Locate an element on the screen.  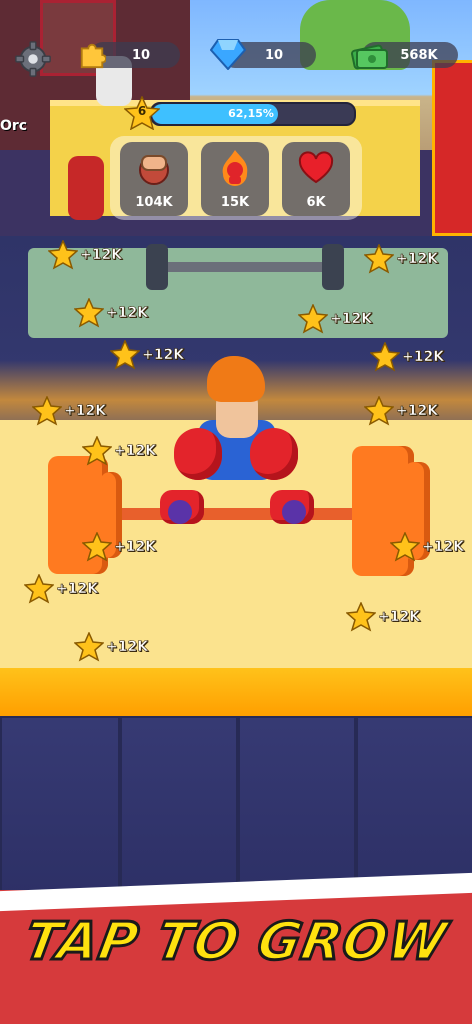
heart-icon is located at coordinates (316, 168).